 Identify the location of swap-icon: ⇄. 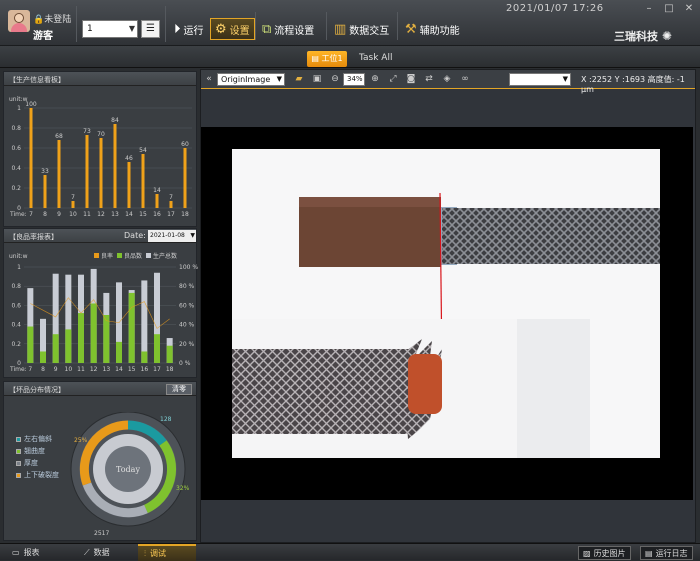
(429, 79).